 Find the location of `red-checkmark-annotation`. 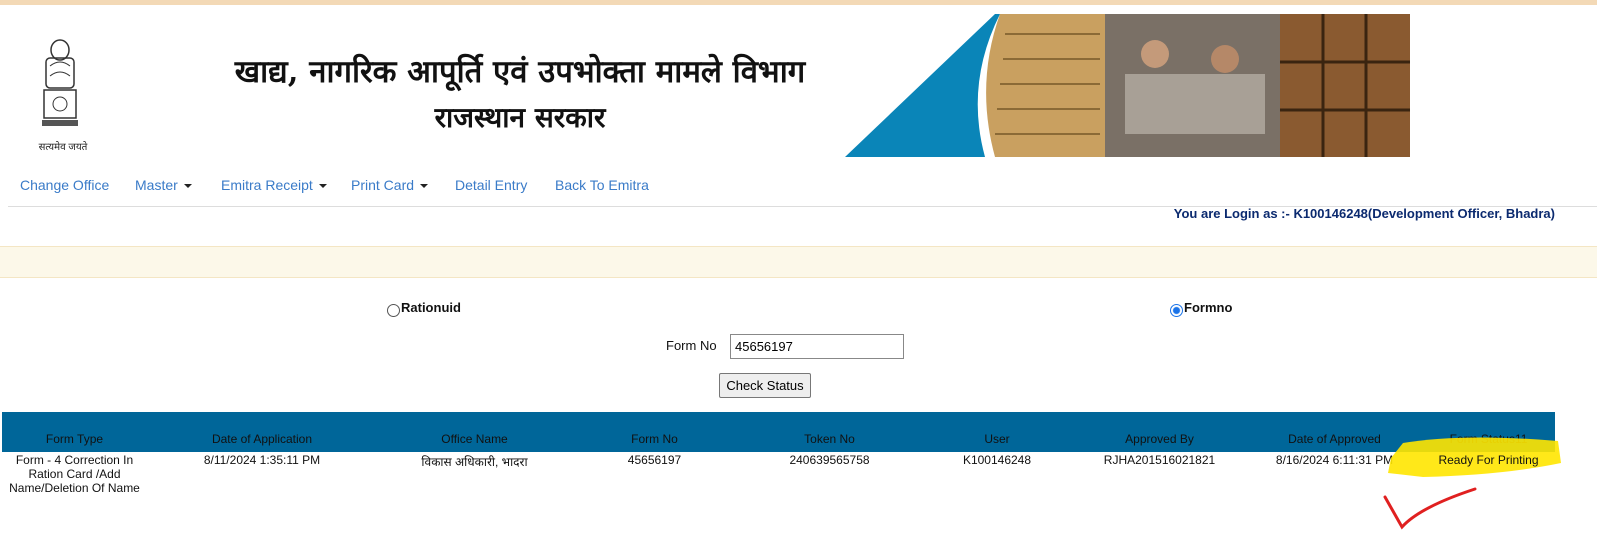

red-checkmark-annotation is located at coordinates (1430, 508).